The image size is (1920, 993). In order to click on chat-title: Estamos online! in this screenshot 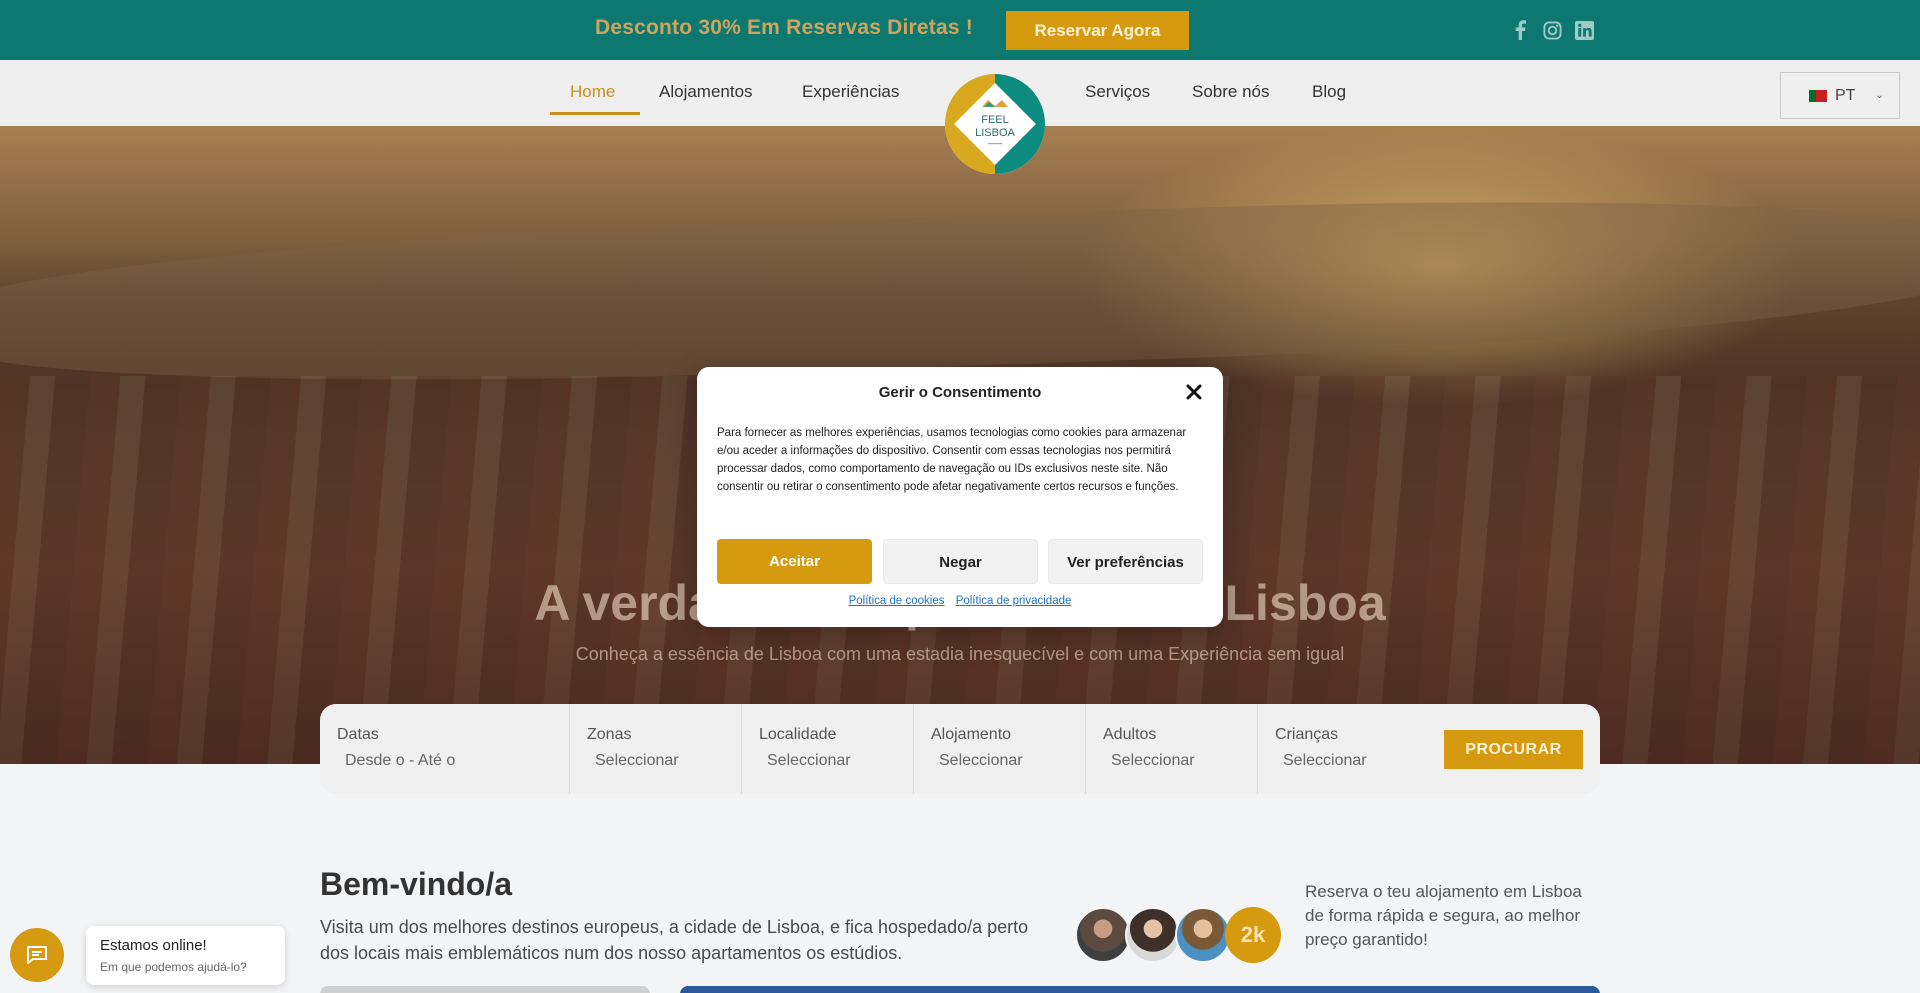, I will do `click(153, 945)`.